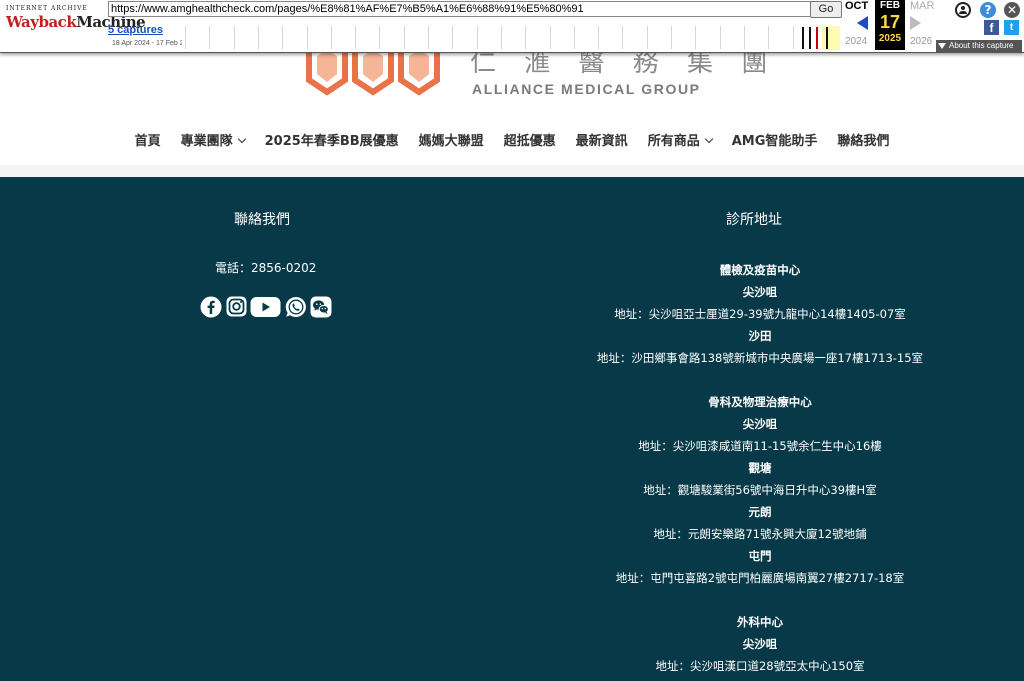 The image size is (1024, 681). What do you see at coordinates (979, 46) in the screenshot?
I see `about-capture-button: About this capture` at bounding box center [979, 46].